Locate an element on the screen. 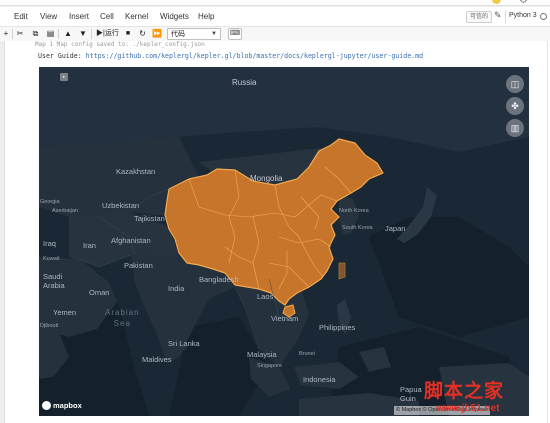  label-papua: Papua Guin is located at coordinates (411, 394).